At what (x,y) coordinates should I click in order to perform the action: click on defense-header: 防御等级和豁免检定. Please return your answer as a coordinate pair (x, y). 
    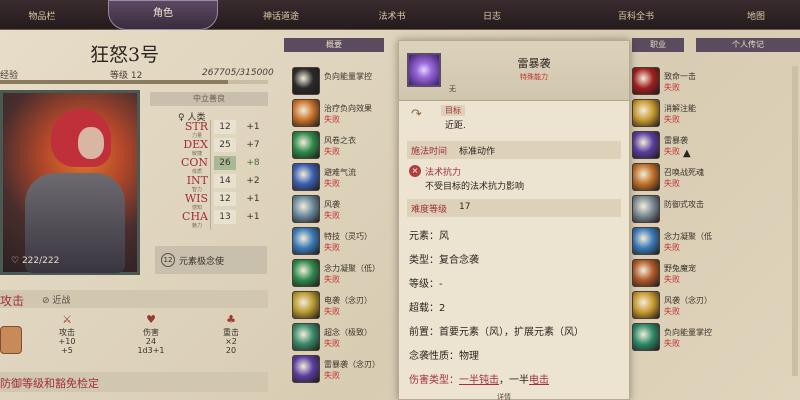
    Looking at the image, I should click on (134, 382).